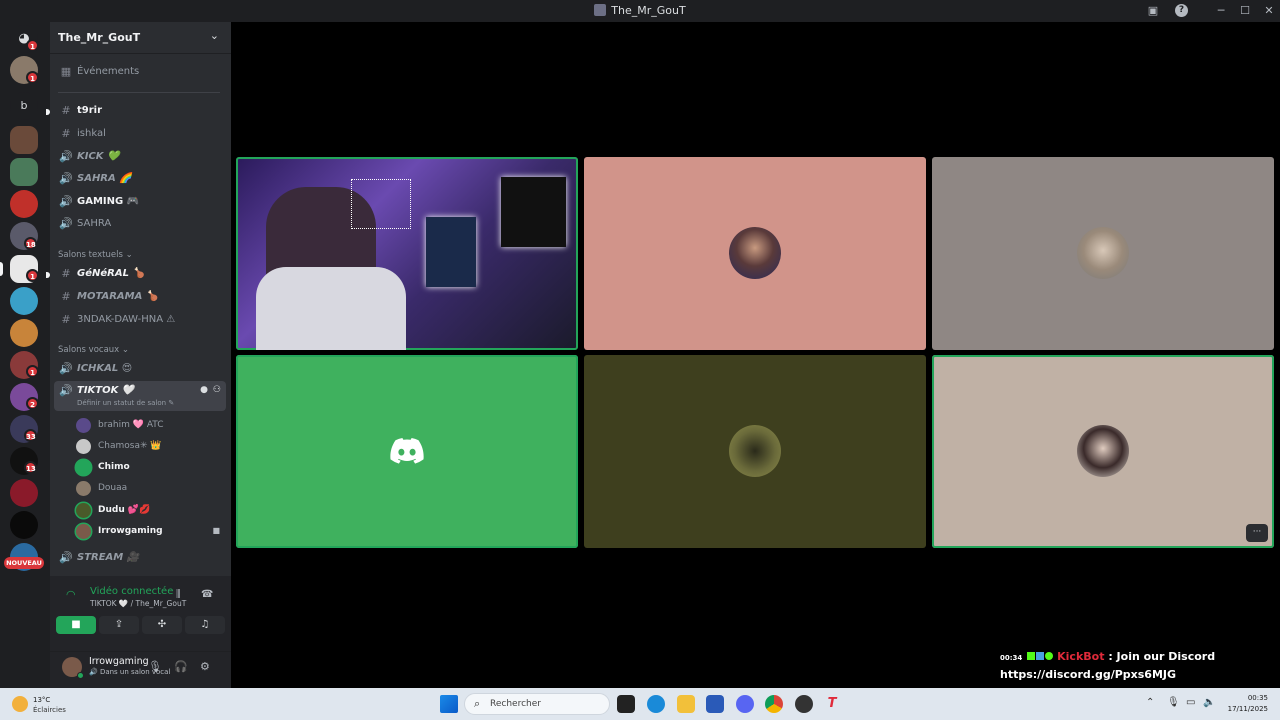 The image size is (1280, 720). What do you see at coordinates (140, 320) in the screenshot?
I see `channel-3ndak-daw-hna: # 3NDAK-DAW-HNA ⚠` at bounding box center [140, 320].